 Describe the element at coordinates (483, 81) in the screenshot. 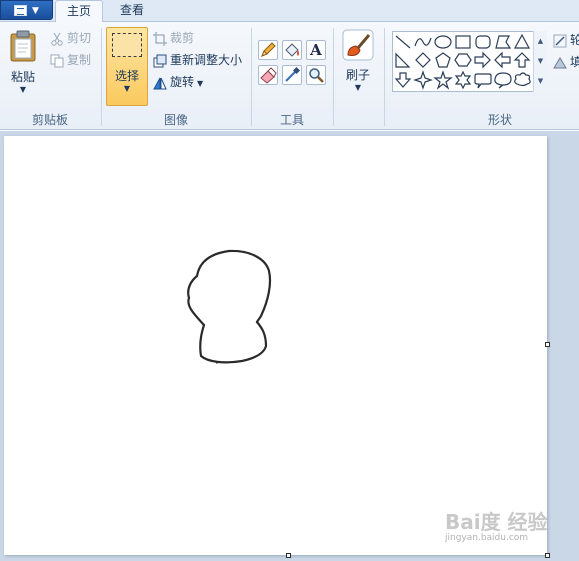

I see `rounded-callout-shape-icon` at that location.